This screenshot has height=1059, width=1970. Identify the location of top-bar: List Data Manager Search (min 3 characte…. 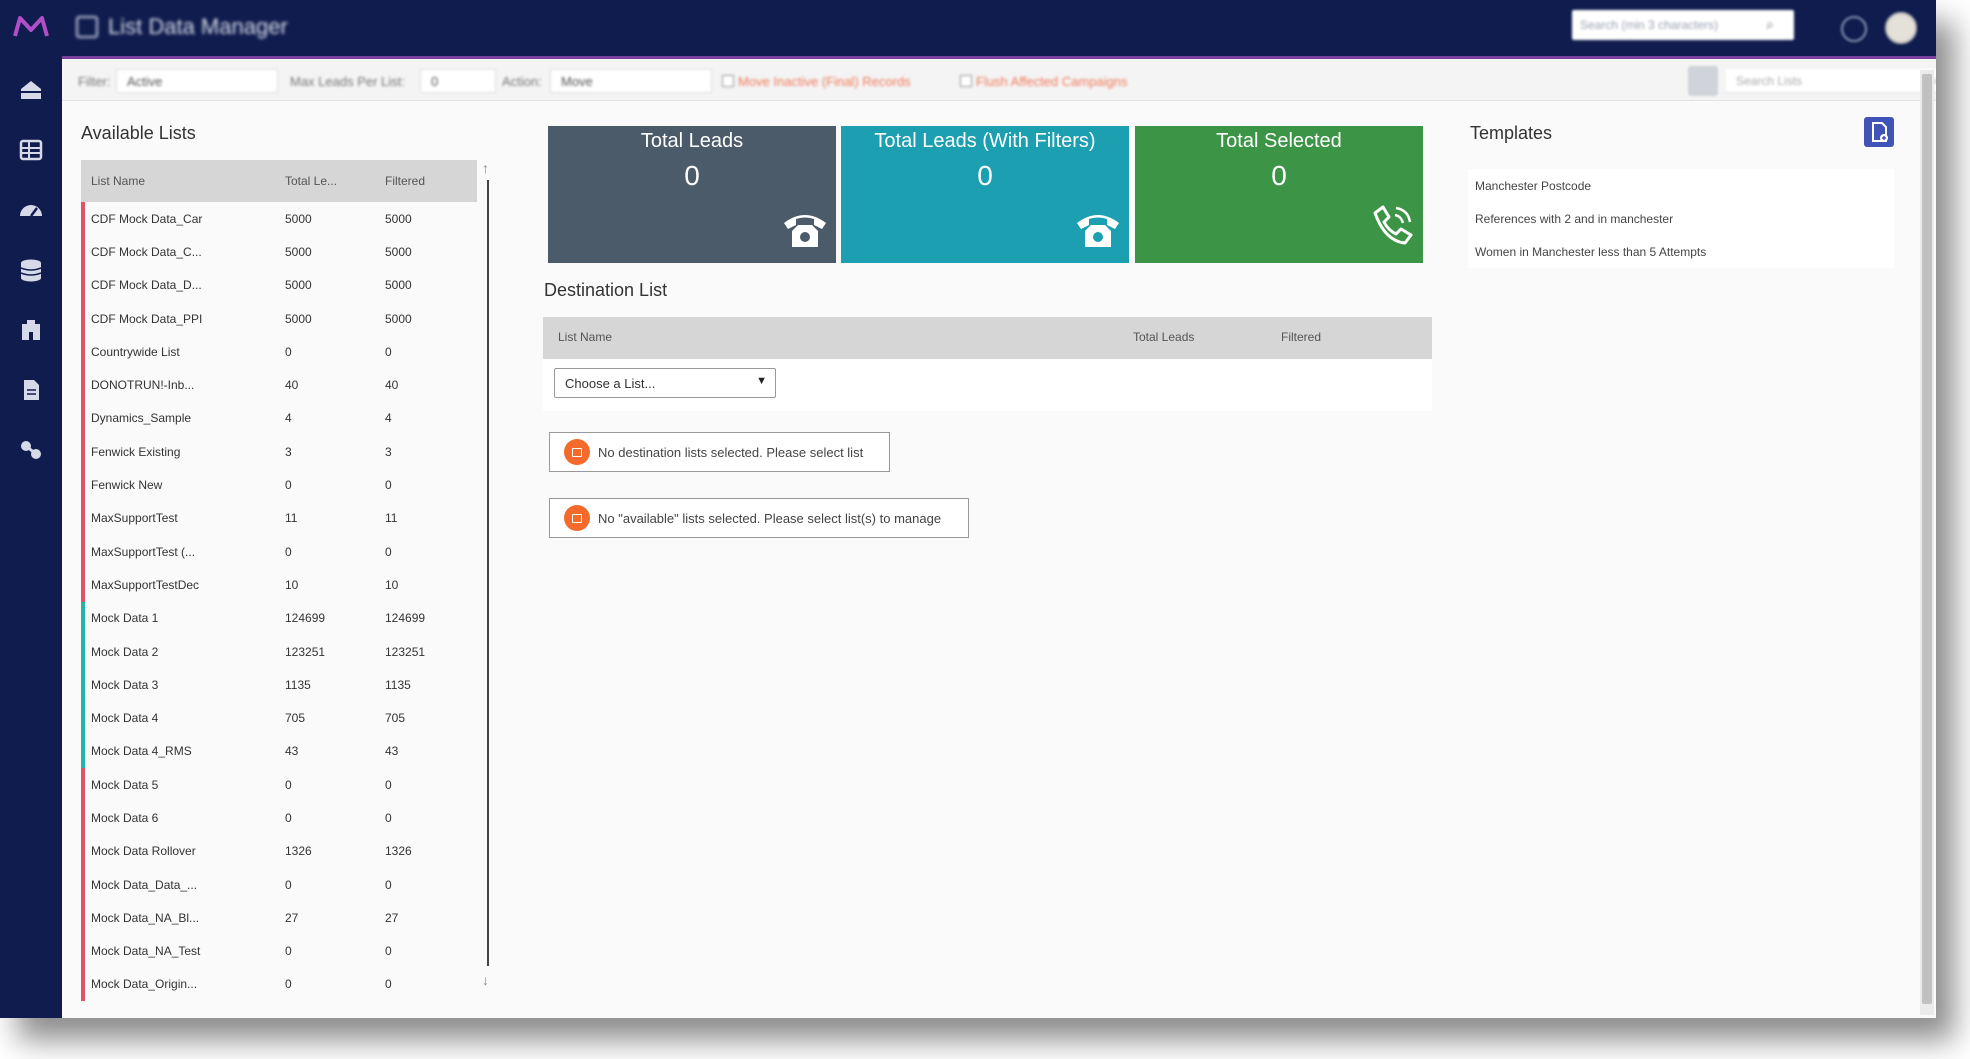
(968, 29).